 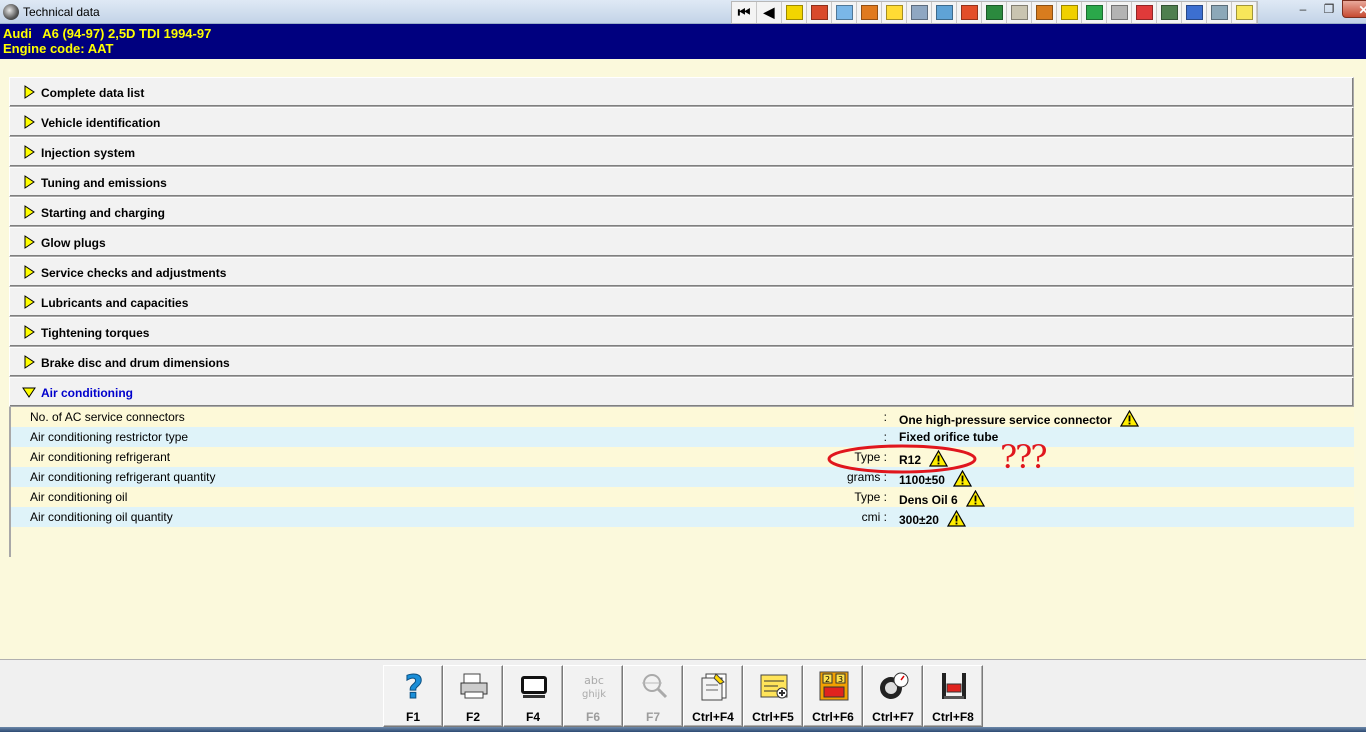 I want to click on toolbar-button-wrench, so click(x=944, y=12).